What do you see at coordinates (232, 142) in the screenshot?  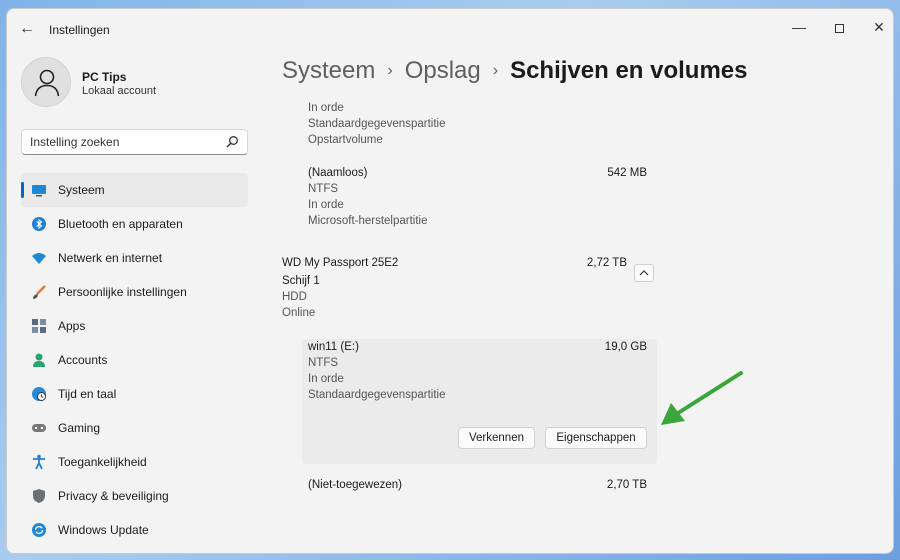 I see `search-icon` at bounding box center [232, 142].